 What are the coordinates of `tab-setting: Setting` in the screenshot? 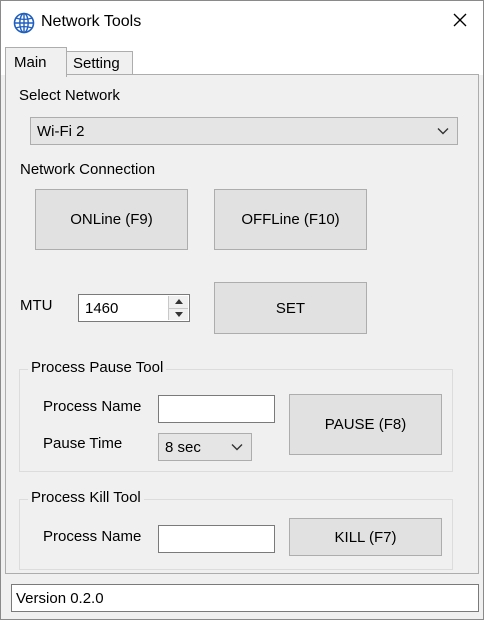 It's located at (100, 63).